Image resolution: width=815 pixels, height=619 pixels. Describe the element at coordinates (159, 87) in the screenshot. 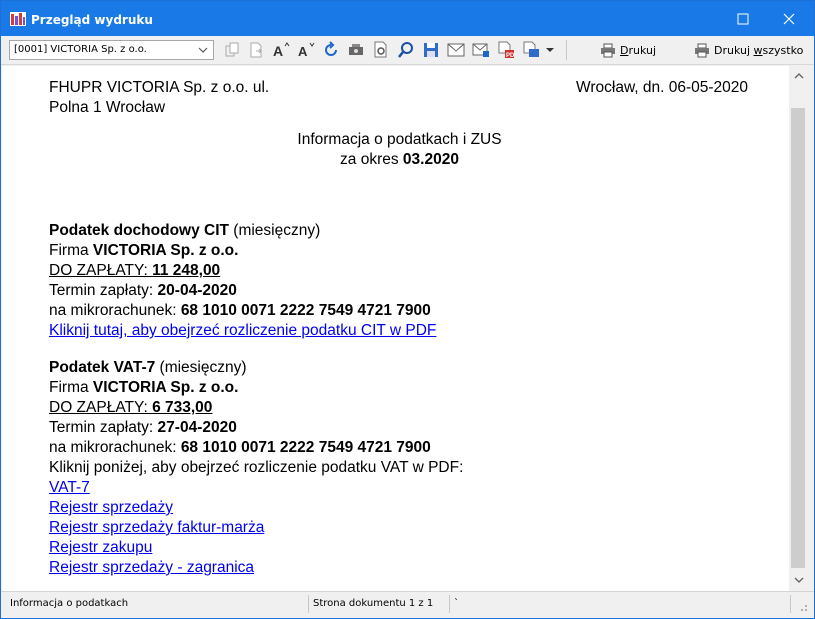

I see `company-line-1: FHUPR VICTORIA Sp. z o.o. ul.` at that location.